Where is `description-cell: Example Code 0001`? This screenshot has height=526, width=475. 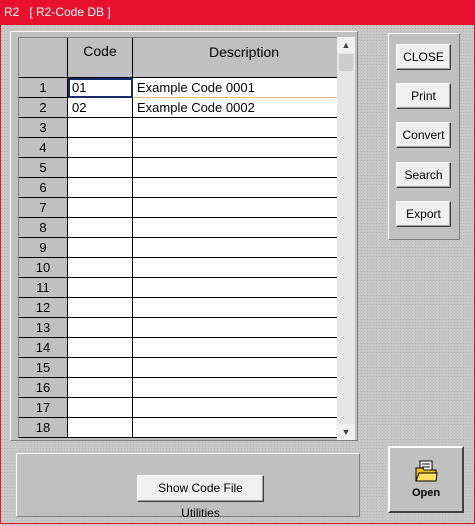
description-cell: Example Code 0001 is located at coordinates (244, 88).